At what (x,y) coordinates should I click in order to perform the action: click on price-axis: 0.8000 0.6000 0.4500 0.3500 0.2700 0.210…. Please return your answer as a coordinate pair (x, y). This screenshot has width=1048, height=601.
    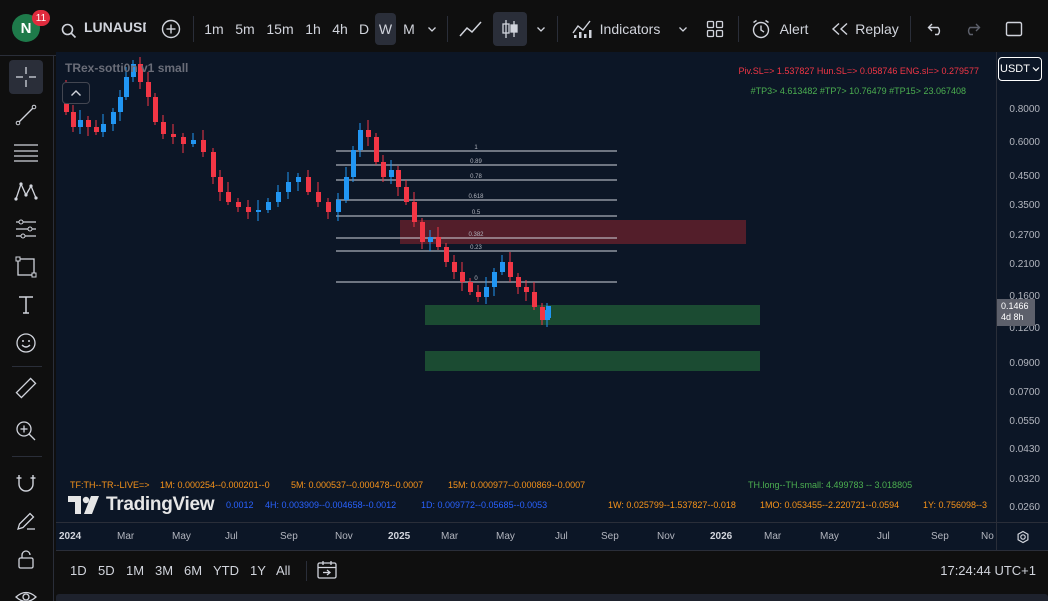
    Looking at the image, I should click on (1022, 287).